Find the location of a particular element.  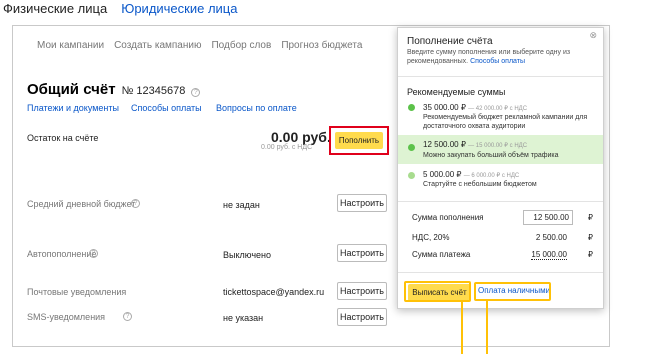

calc-row-vat: НДС, 20% 2 500.00 ₽ is located at coordinates (500, 239).